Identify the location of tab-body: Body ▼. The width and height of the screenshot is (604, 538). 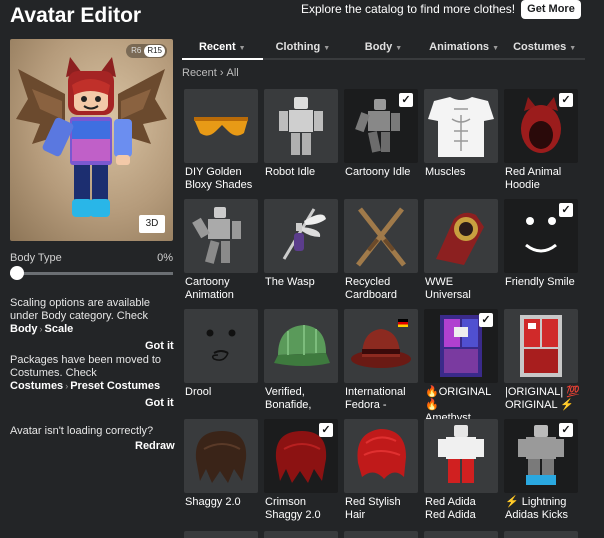
(383, 48).